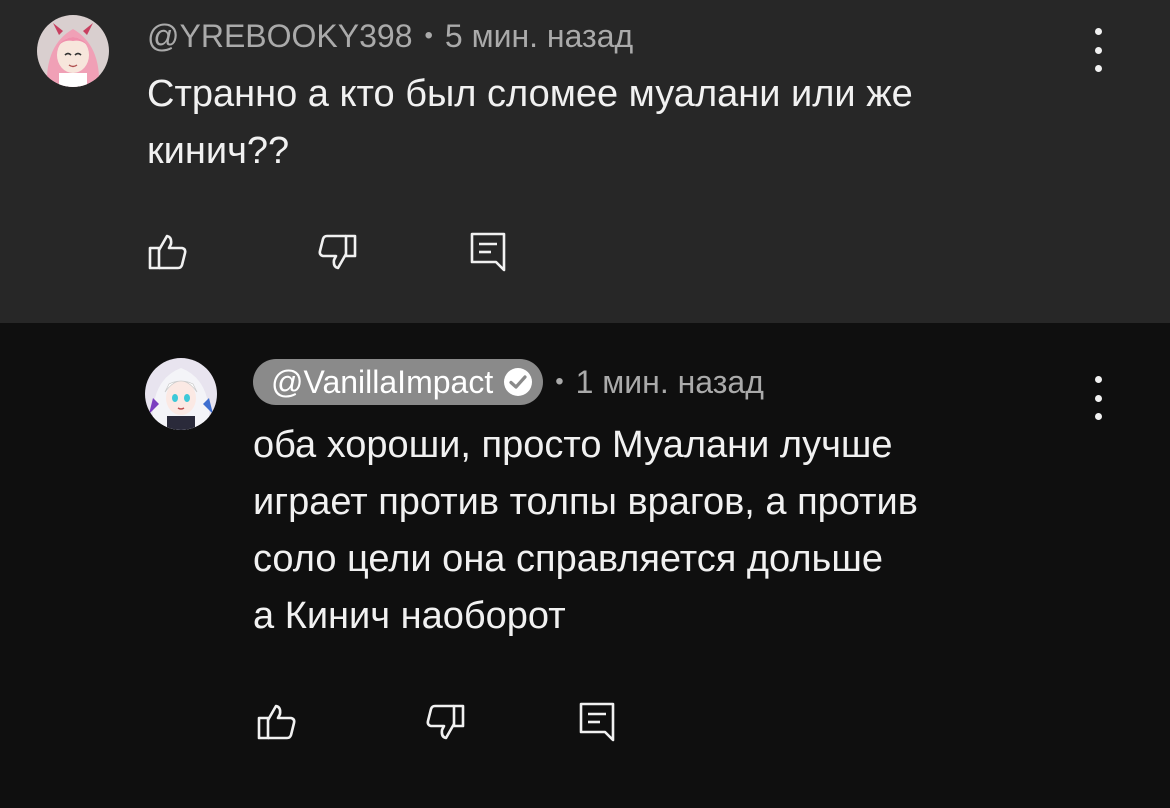 The height and width of the screenshot is (808, 1170). I want to click on comment-text-line: играет против толпы врагов, а против, so click(585, 502).